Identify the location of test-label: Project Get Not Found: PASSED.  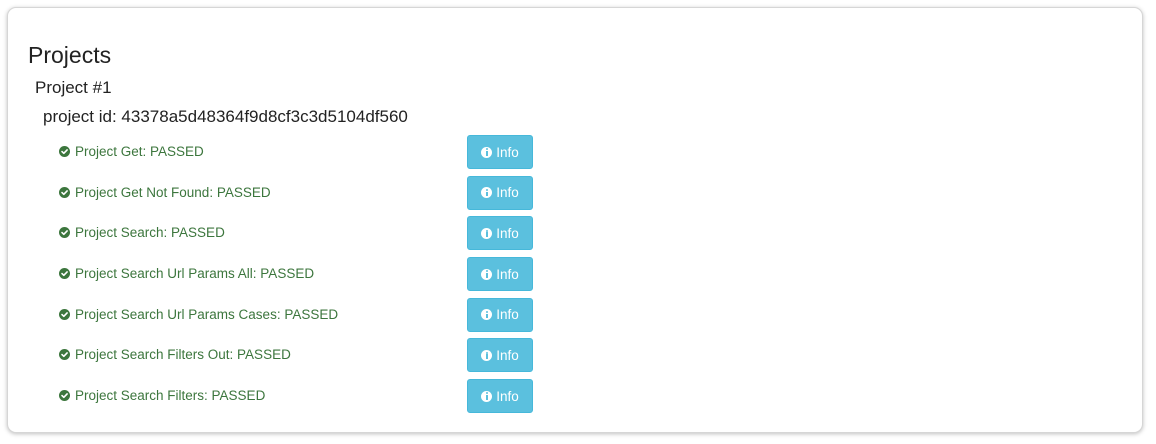
(173, 192).